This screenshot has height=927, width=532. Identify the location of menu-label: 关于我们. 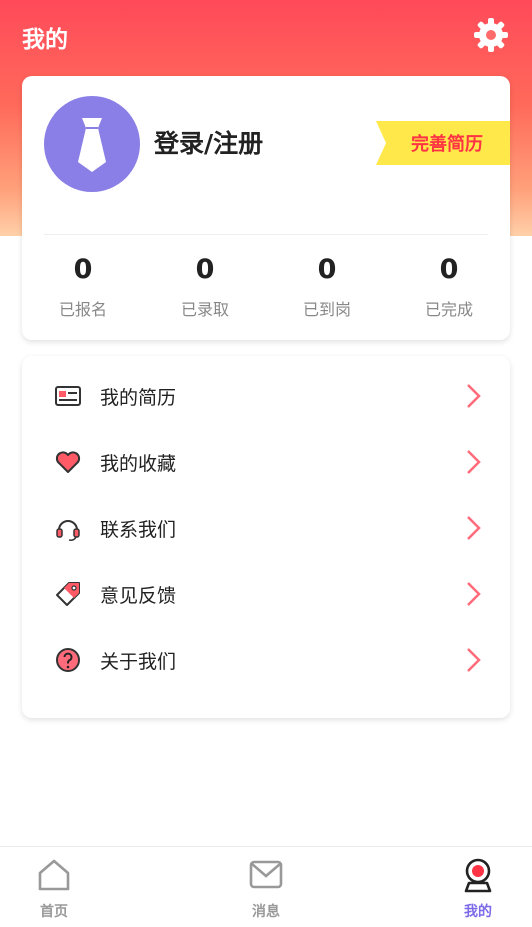
(138, 661).